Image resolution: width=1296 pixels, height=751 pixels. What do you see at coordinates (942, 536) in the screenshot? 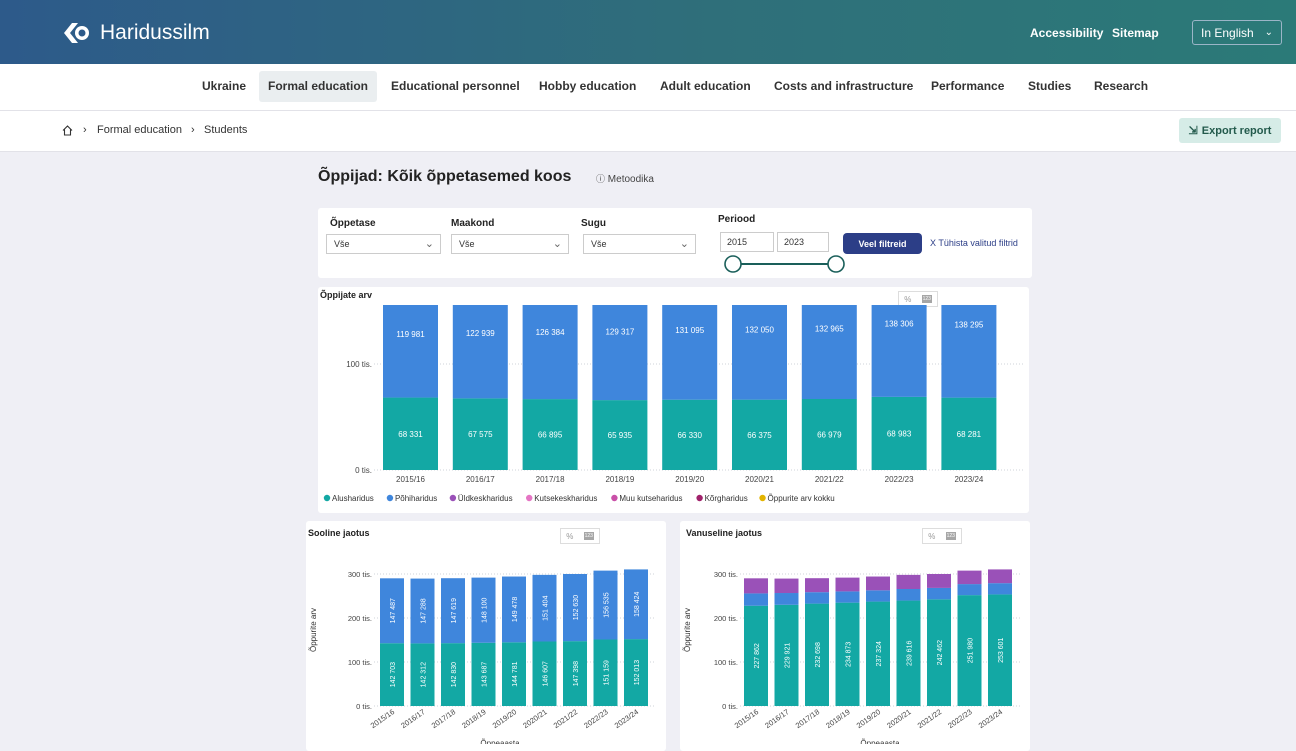
I see `age-percent-toggle: % 123` at bounding box center [942, 536].